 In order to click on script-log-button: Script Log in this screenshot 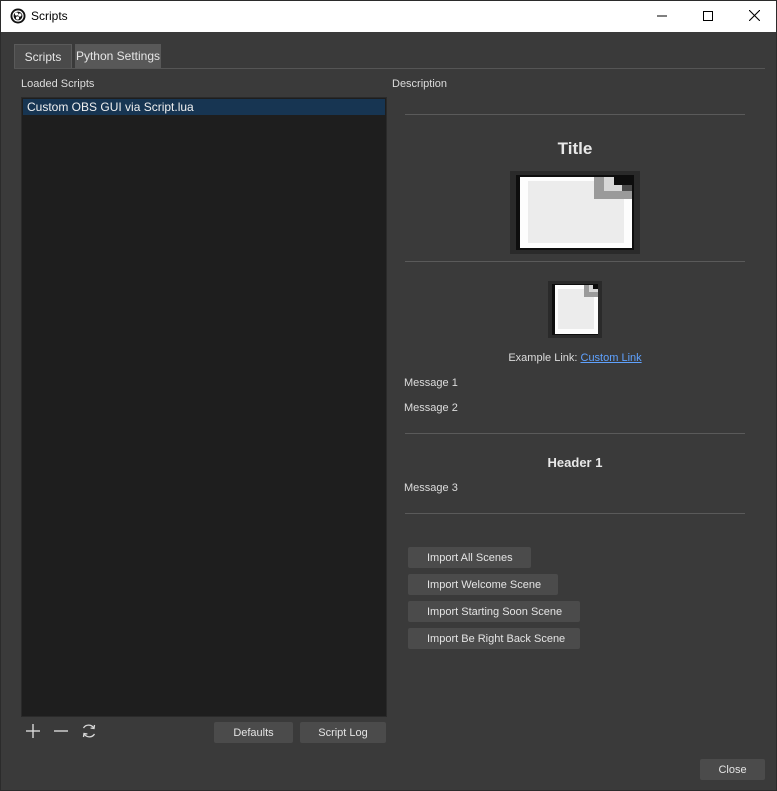, I will do `click(343, 732)`.